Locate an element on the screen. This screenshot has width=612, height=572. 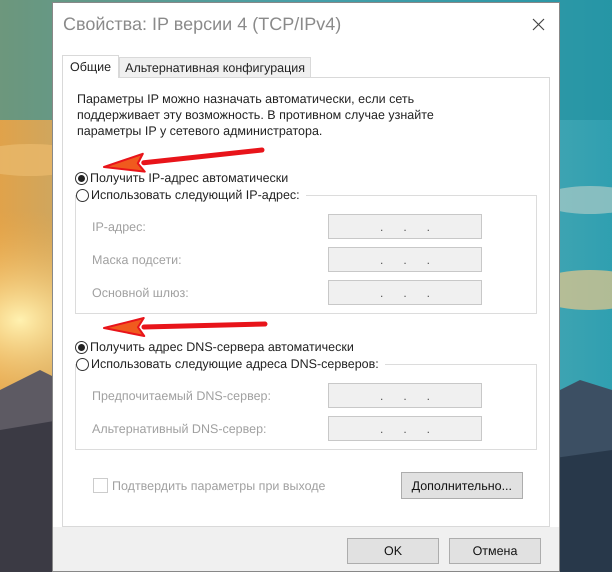
description-text: Параметры IP можно назначать автоматически, если сеть поддерживает эту возможность. В противном случае узнайте параметры IP у сетевого администратора. is located at coordinates (255, 115).